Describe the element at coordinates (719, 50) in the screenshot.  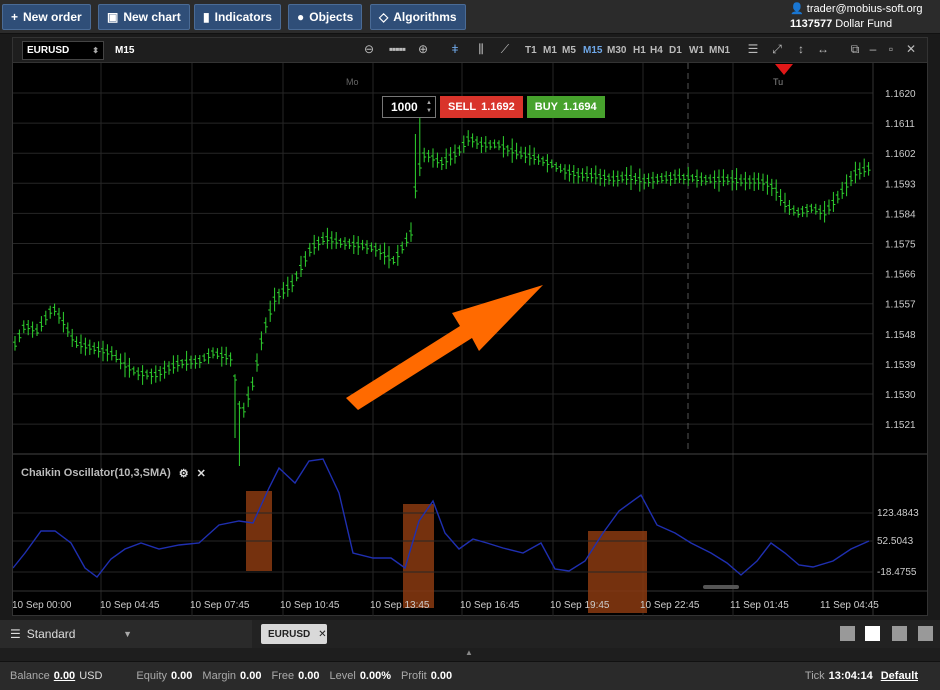
I see `timeframe-mn1: MN1` at that location.